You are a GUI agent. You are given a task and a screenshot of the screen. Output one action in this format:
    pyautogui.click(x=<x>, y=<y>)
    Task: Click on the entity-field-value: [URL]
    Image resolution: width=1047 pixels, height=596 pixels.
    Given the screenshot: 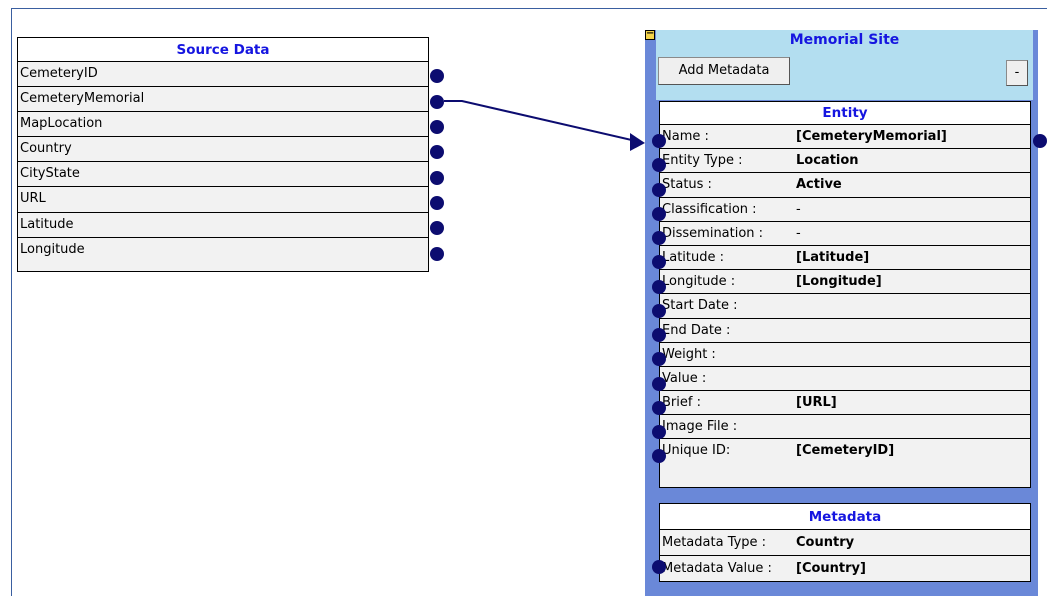 What is the action you would take?
    pyautogui.click(x=816, y=403)
    